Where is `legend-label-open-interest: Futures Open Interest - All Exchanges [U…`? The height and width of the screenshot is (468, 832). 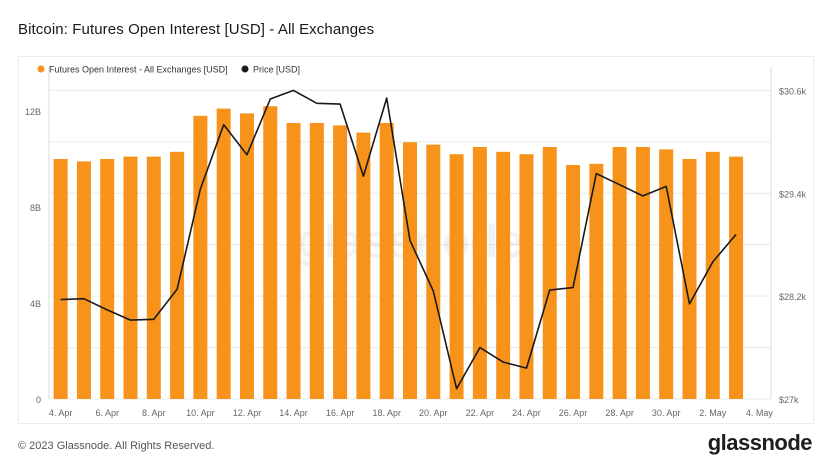
legend-label-open-interest: Futures Open Interest - All Exchanges [U… is located at coordinates (138, 70).